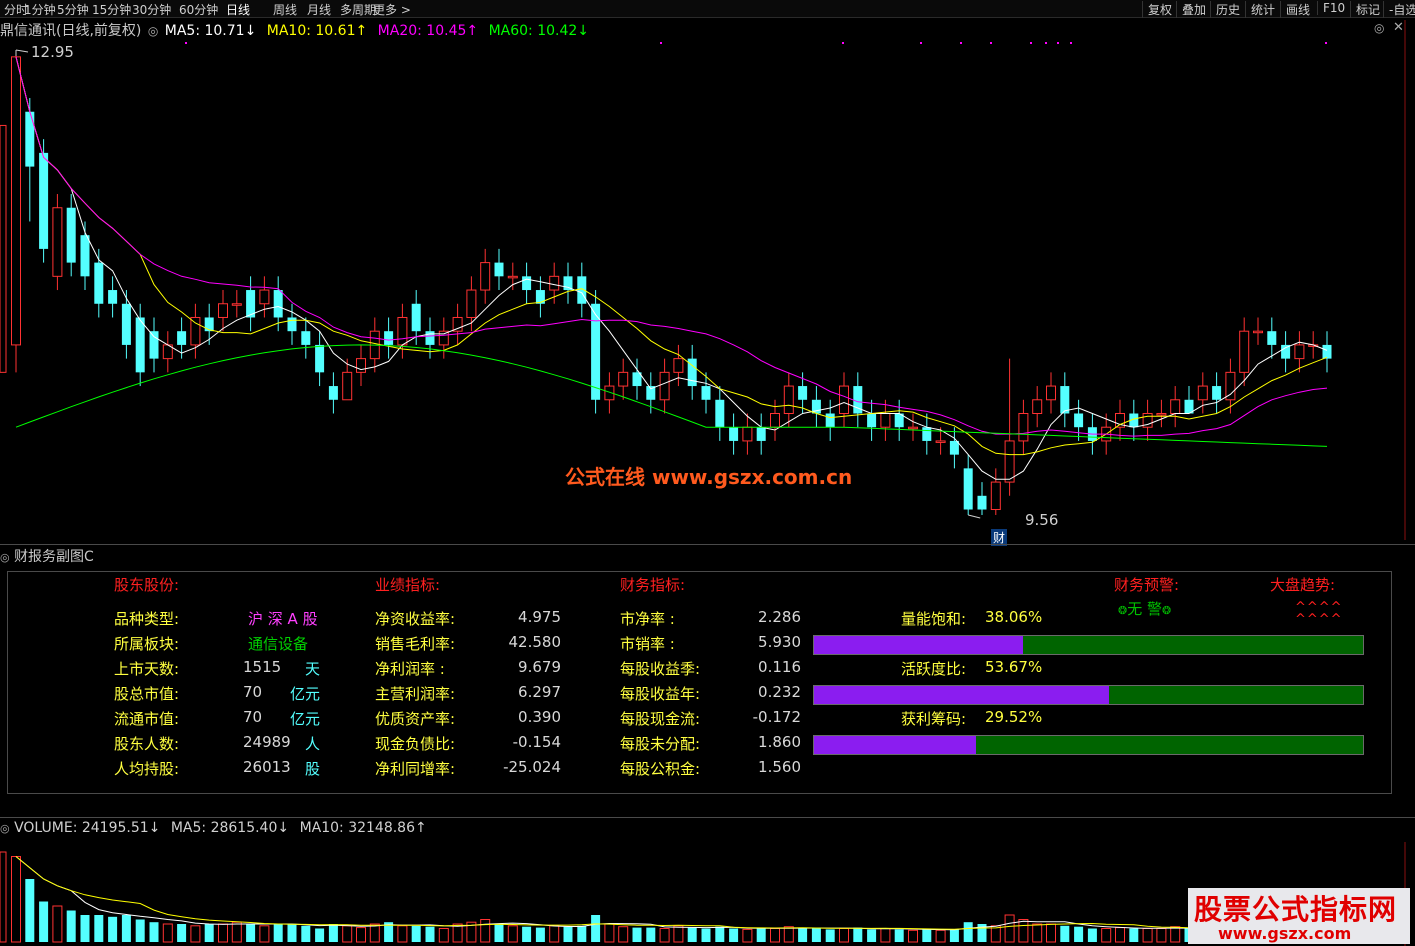 The height and width of the screenshot is (946, 1415). Describe the element at coordinates (415, 744) in the screenshot. I see `perf-label: 现金负债比:` at that location.